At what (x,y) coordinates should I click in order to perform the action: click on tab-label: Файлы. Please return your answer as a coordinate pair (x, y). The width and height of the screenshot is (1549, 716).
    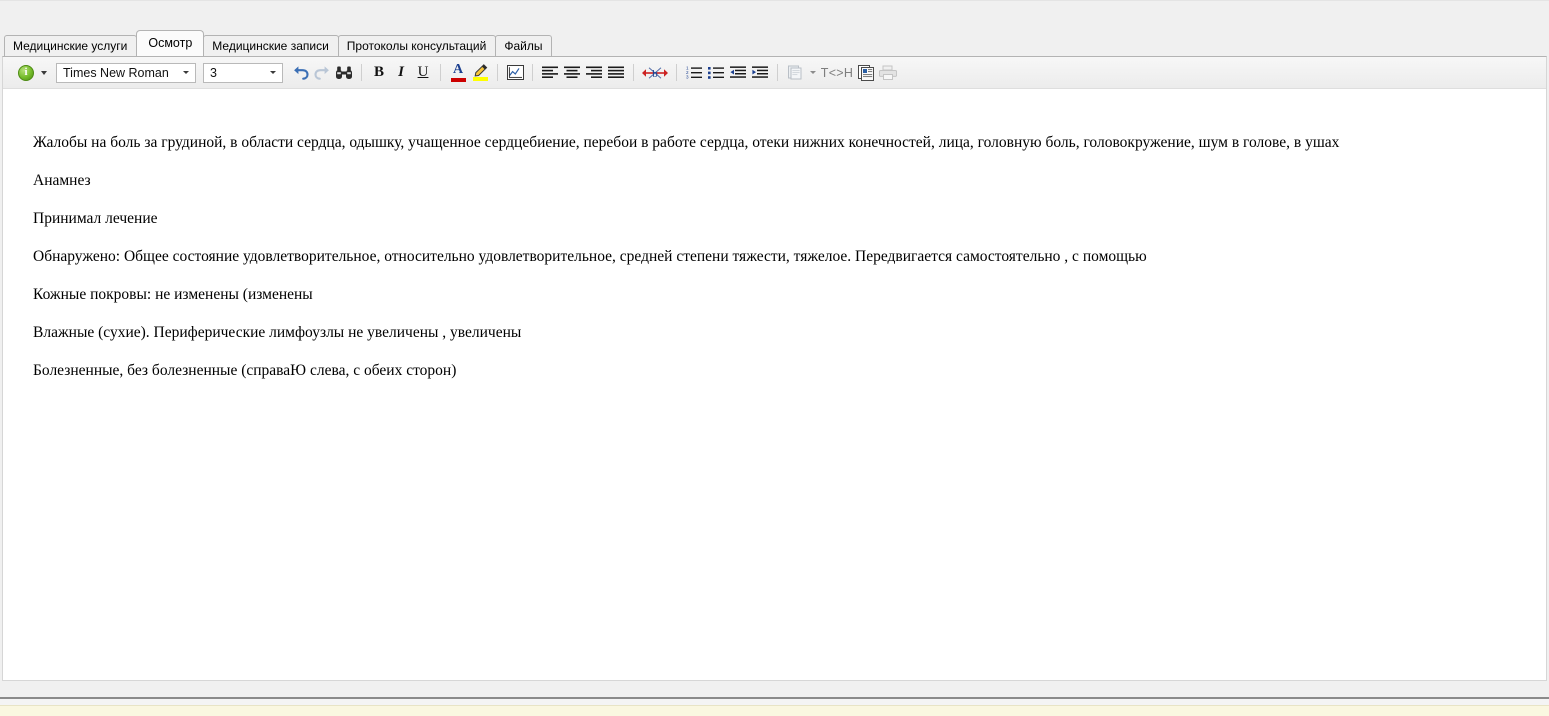
    Looking at the image, I should click on (523, 46).